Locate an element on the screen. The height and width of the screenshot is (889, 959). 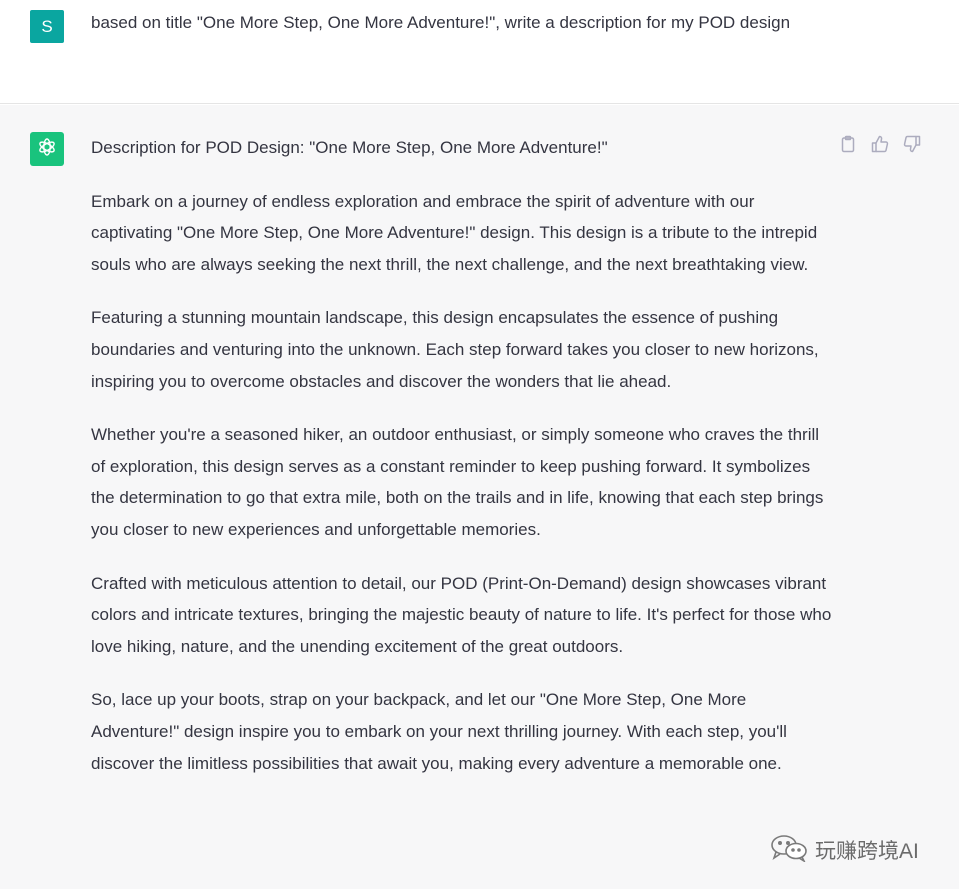
assistant-avatar is located at coordinates (47, 149).